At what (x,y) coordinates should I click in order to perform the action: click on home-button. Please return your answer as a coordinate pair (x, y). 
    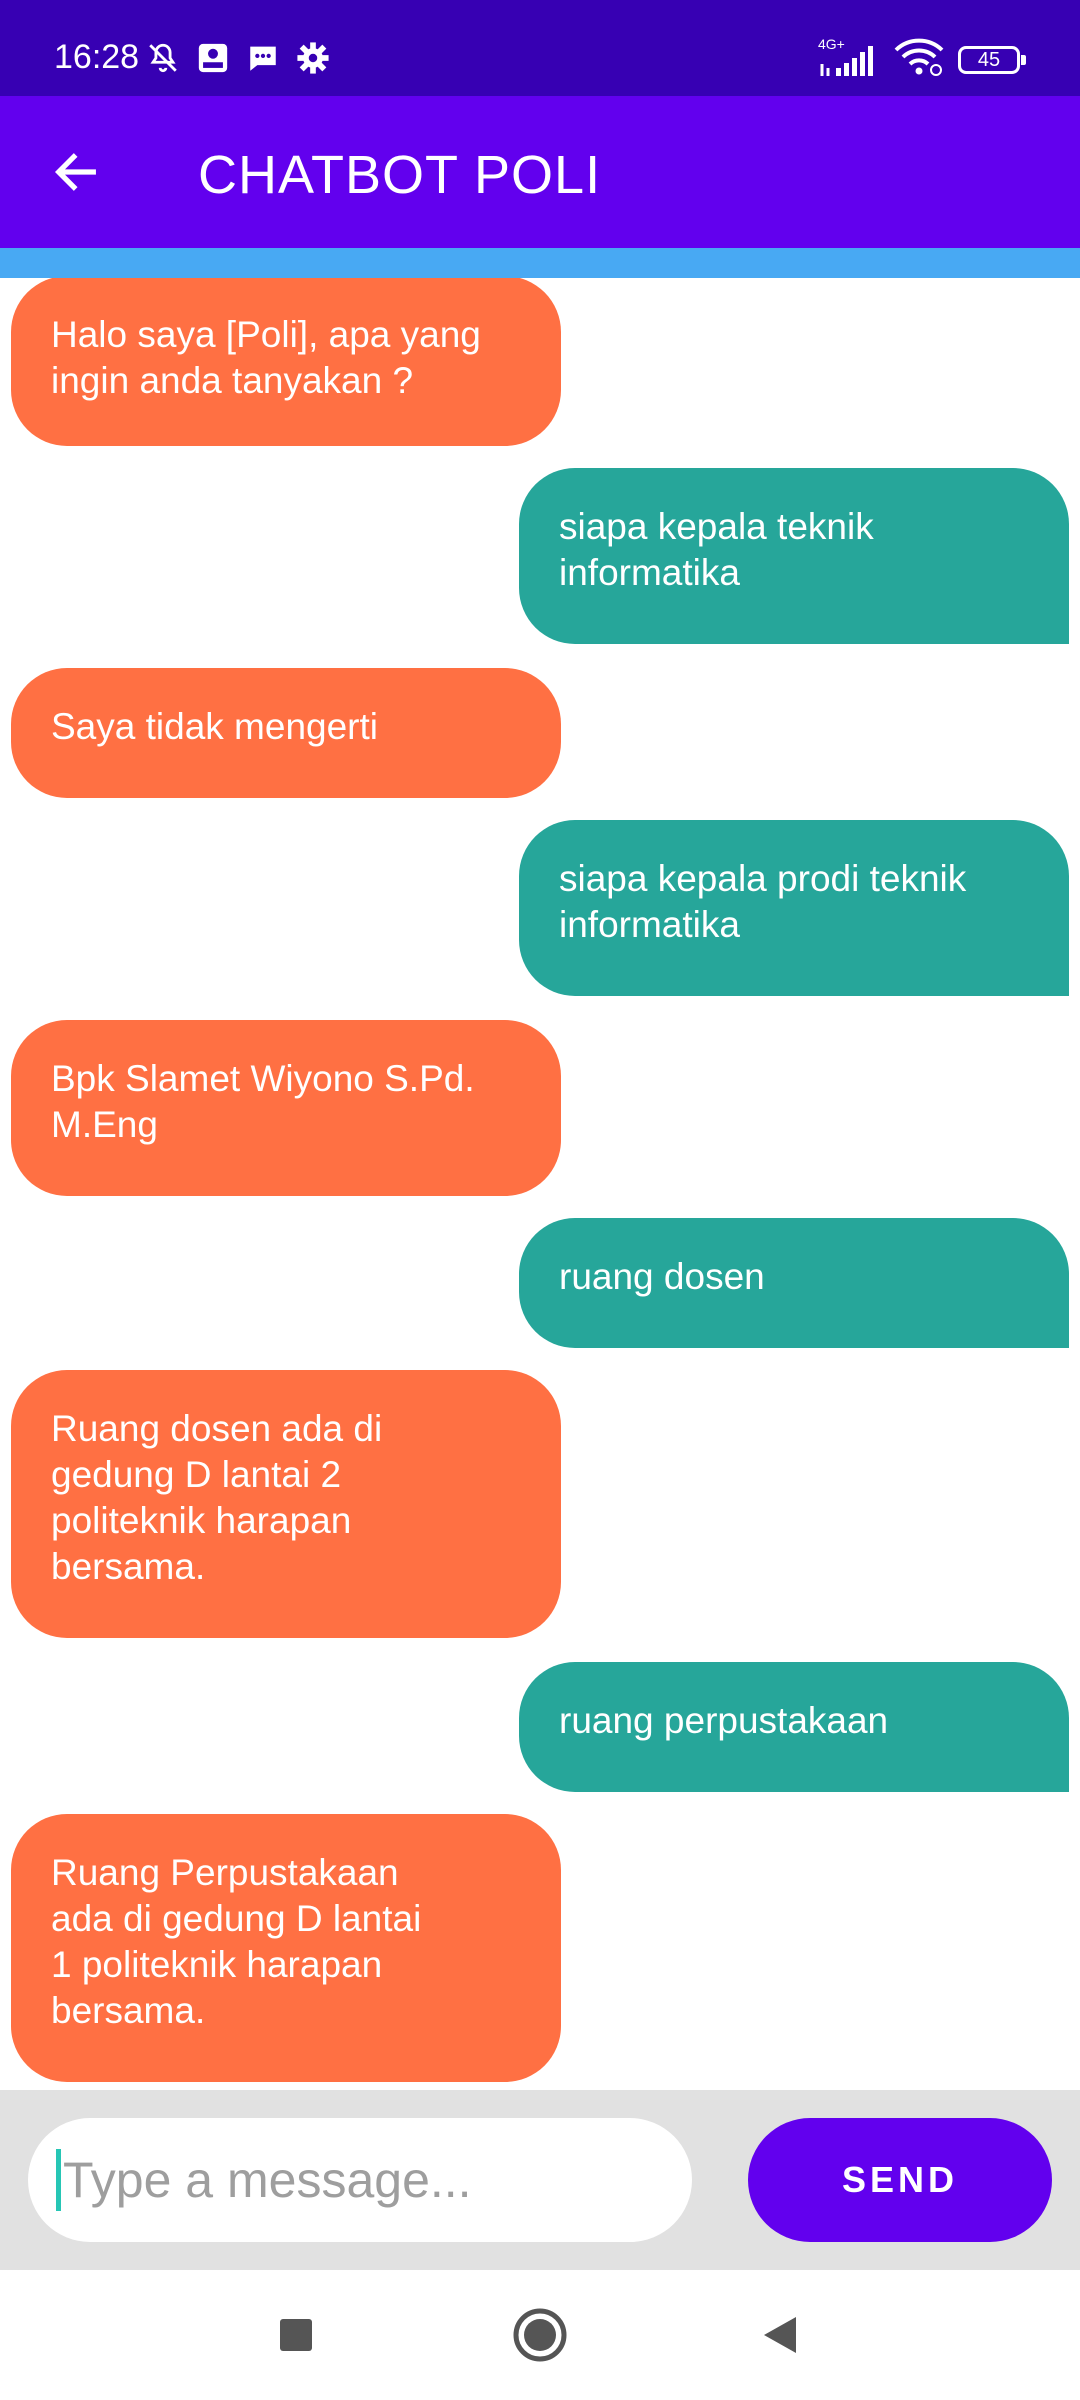
    Looking at the image, I should click on (540, 2335).